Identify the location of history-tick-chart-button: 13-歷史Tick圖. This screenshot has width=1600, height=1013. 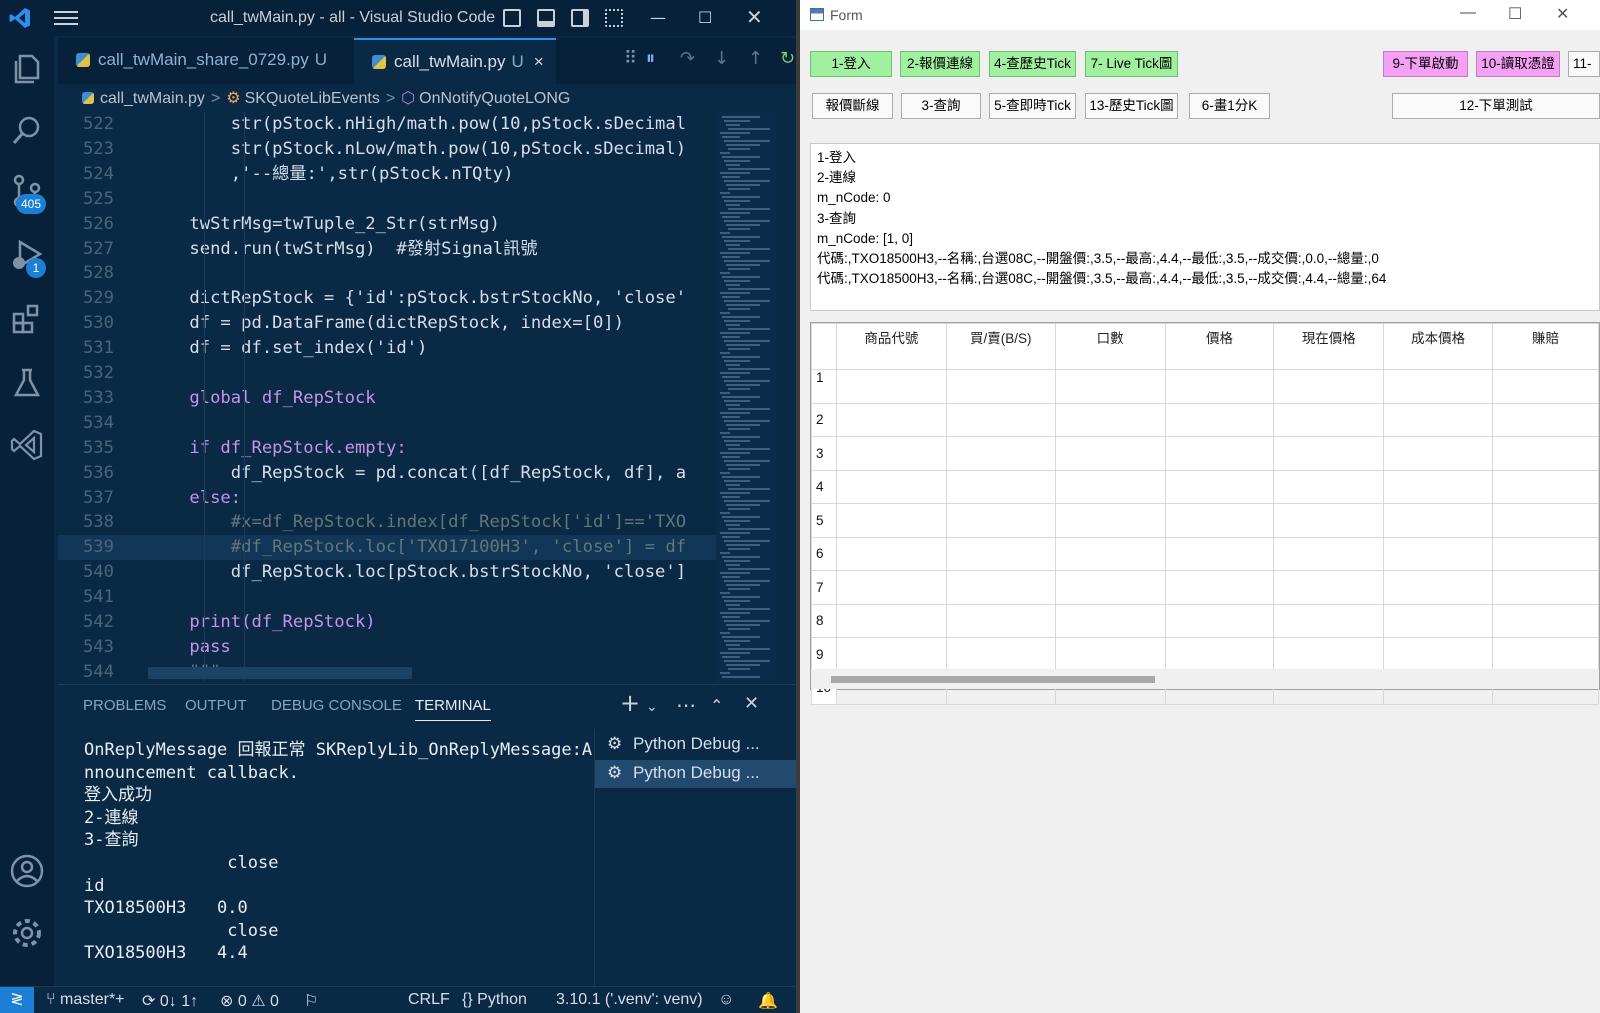
(1131, 106).